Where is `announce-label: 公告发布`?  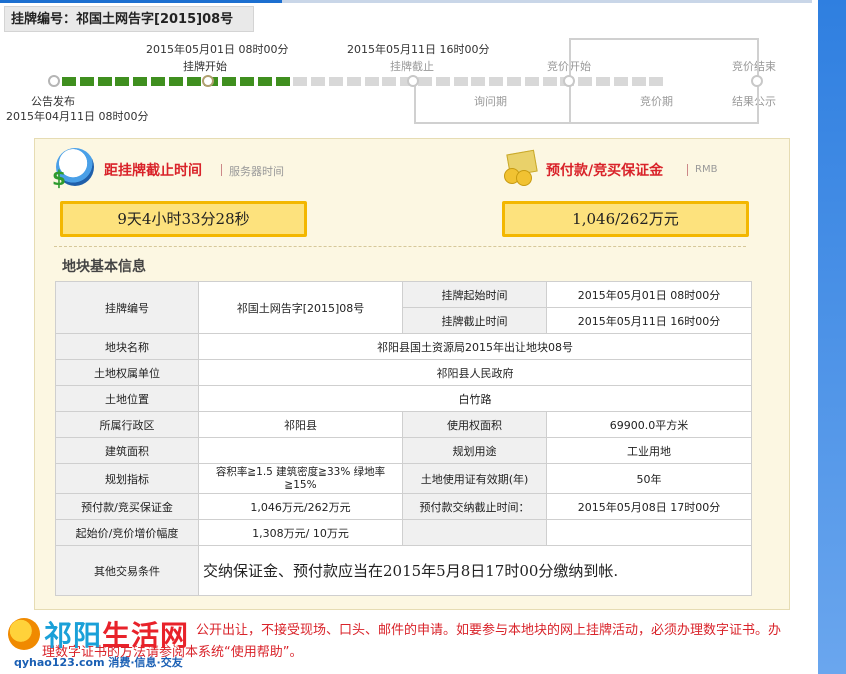 announce-label: 公告发布 is located at coordinates (53, 101).